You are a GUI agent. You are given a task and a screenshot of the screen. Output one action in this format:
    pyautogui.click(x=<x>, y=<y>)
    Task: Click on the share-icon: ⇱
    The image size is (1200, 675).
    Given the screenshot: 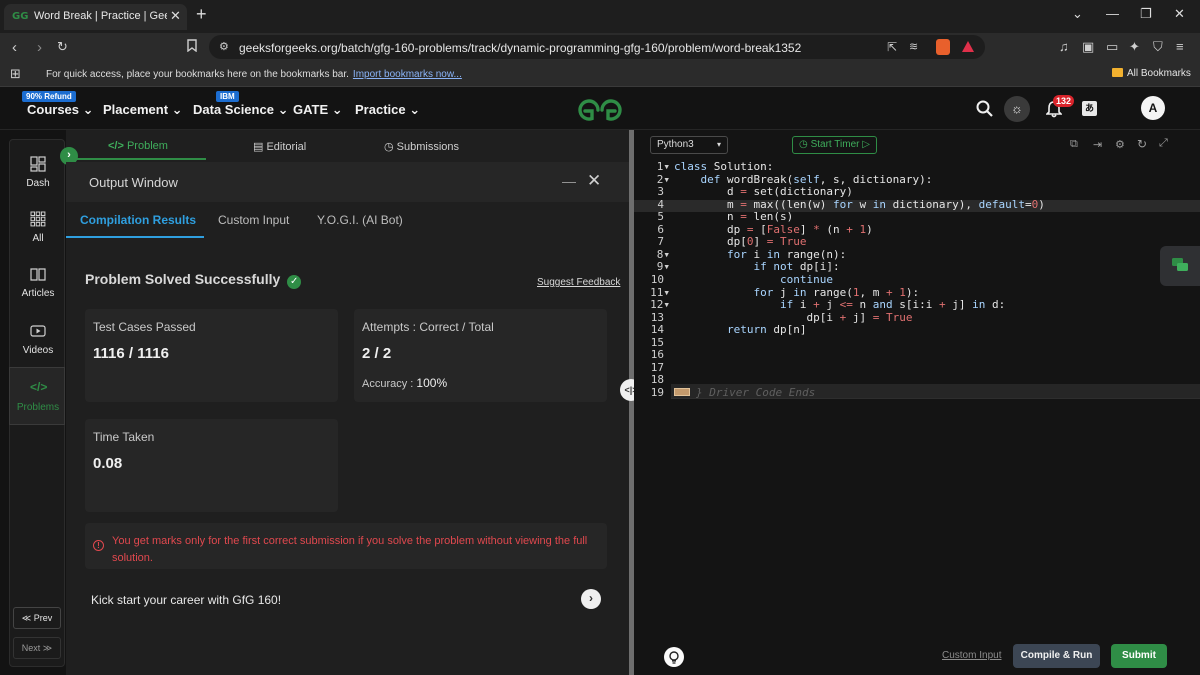 What is the action you would take?
    pyautogui.click(x=892, y=47)
    